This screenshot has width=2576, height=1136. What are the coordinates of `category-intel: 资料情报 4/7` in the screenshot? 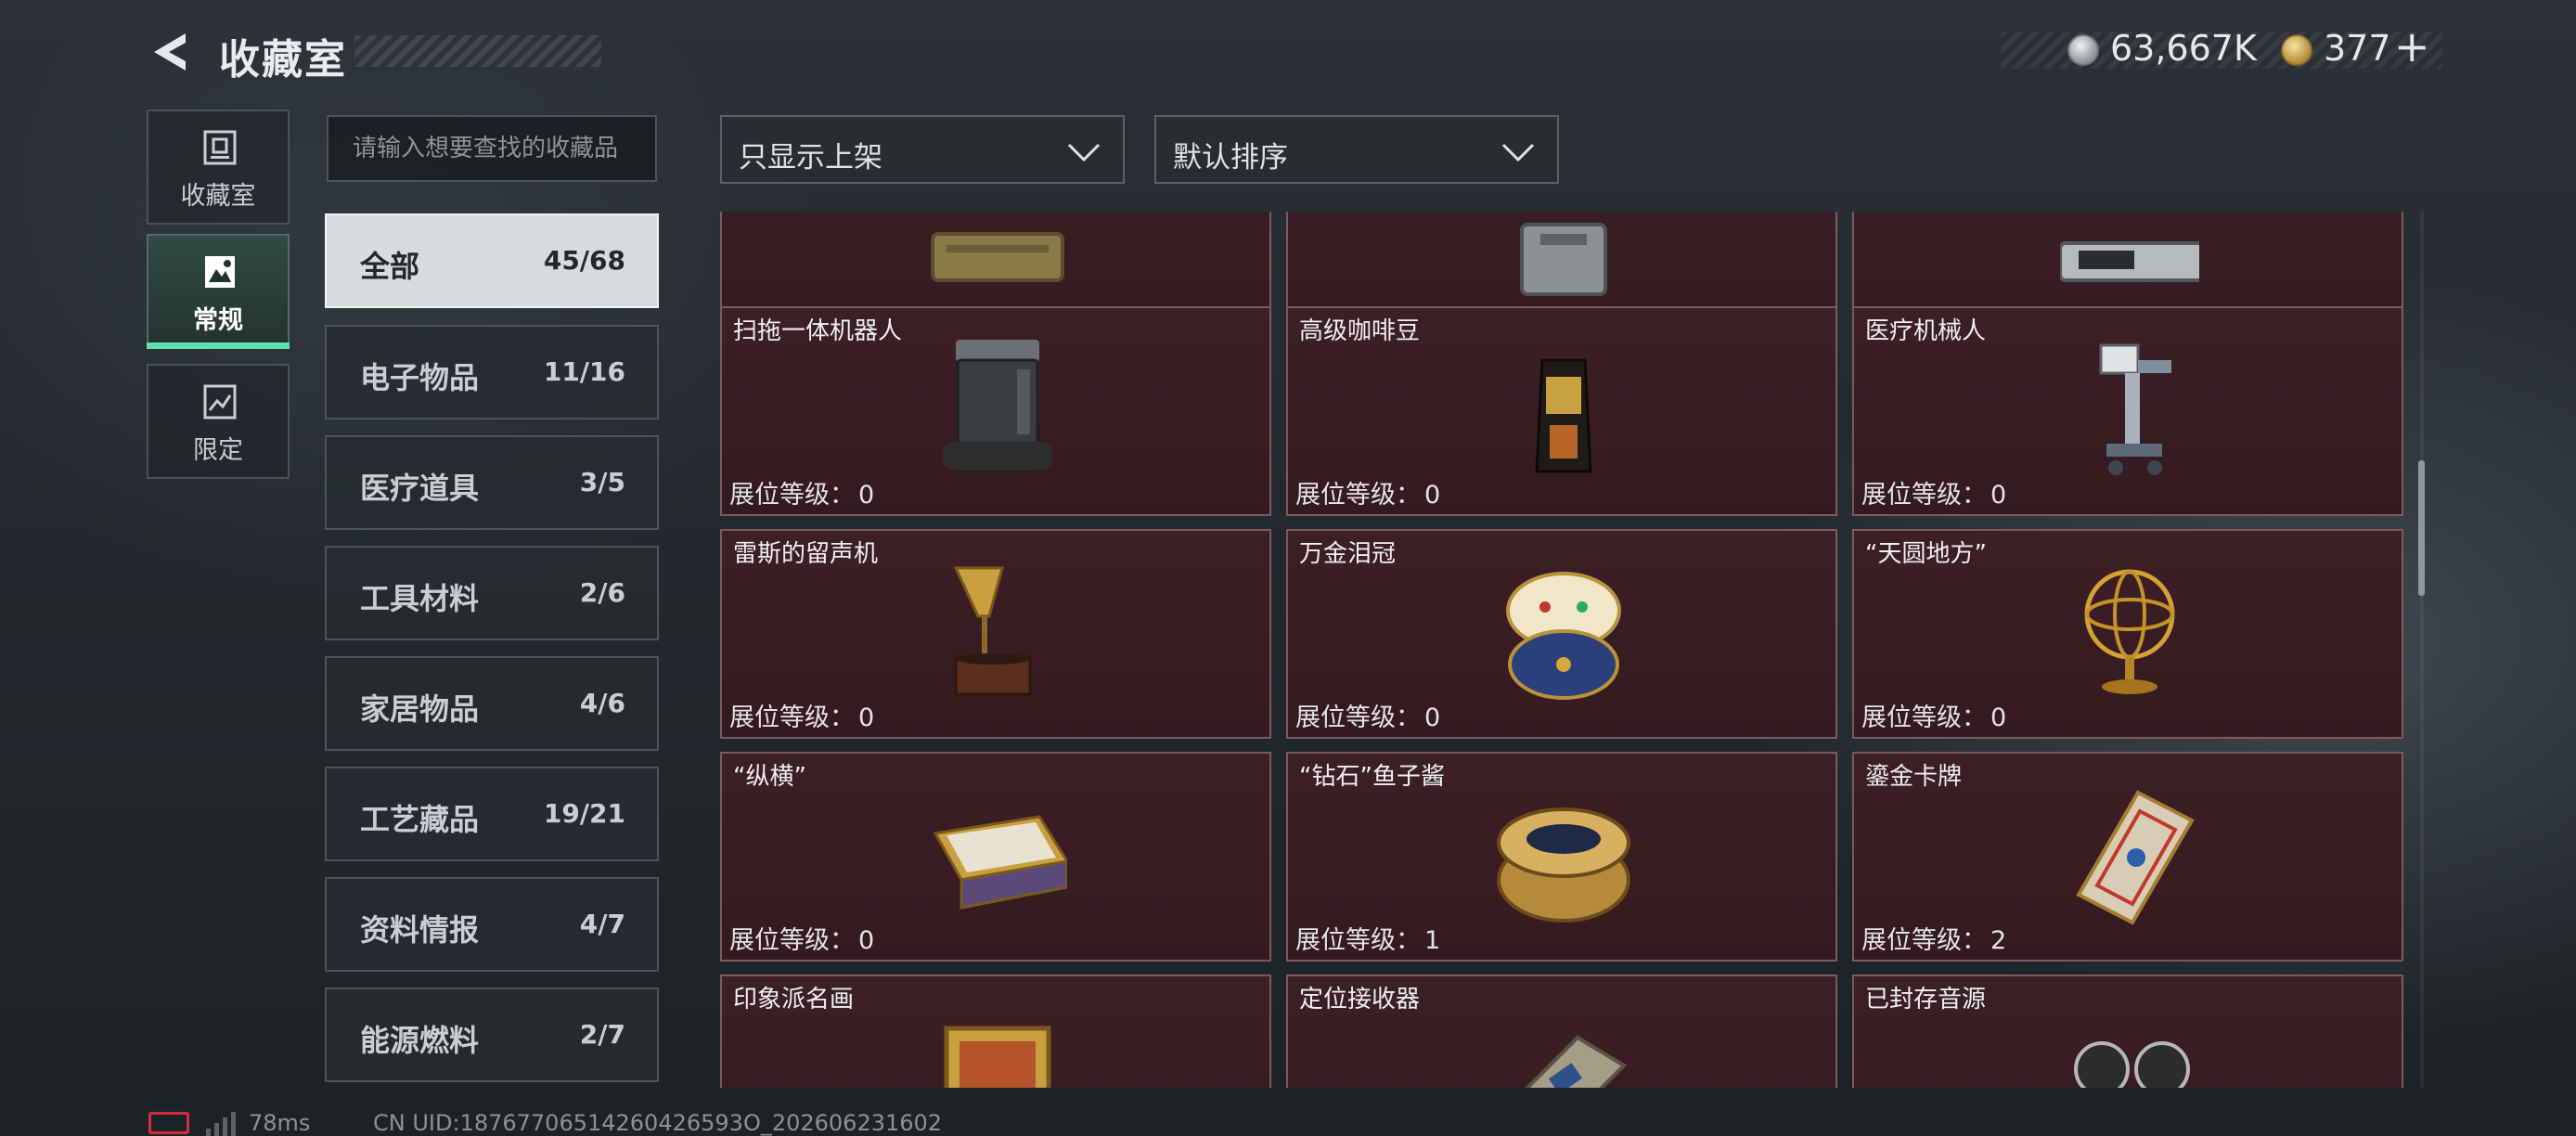 It's located at (492, 924).